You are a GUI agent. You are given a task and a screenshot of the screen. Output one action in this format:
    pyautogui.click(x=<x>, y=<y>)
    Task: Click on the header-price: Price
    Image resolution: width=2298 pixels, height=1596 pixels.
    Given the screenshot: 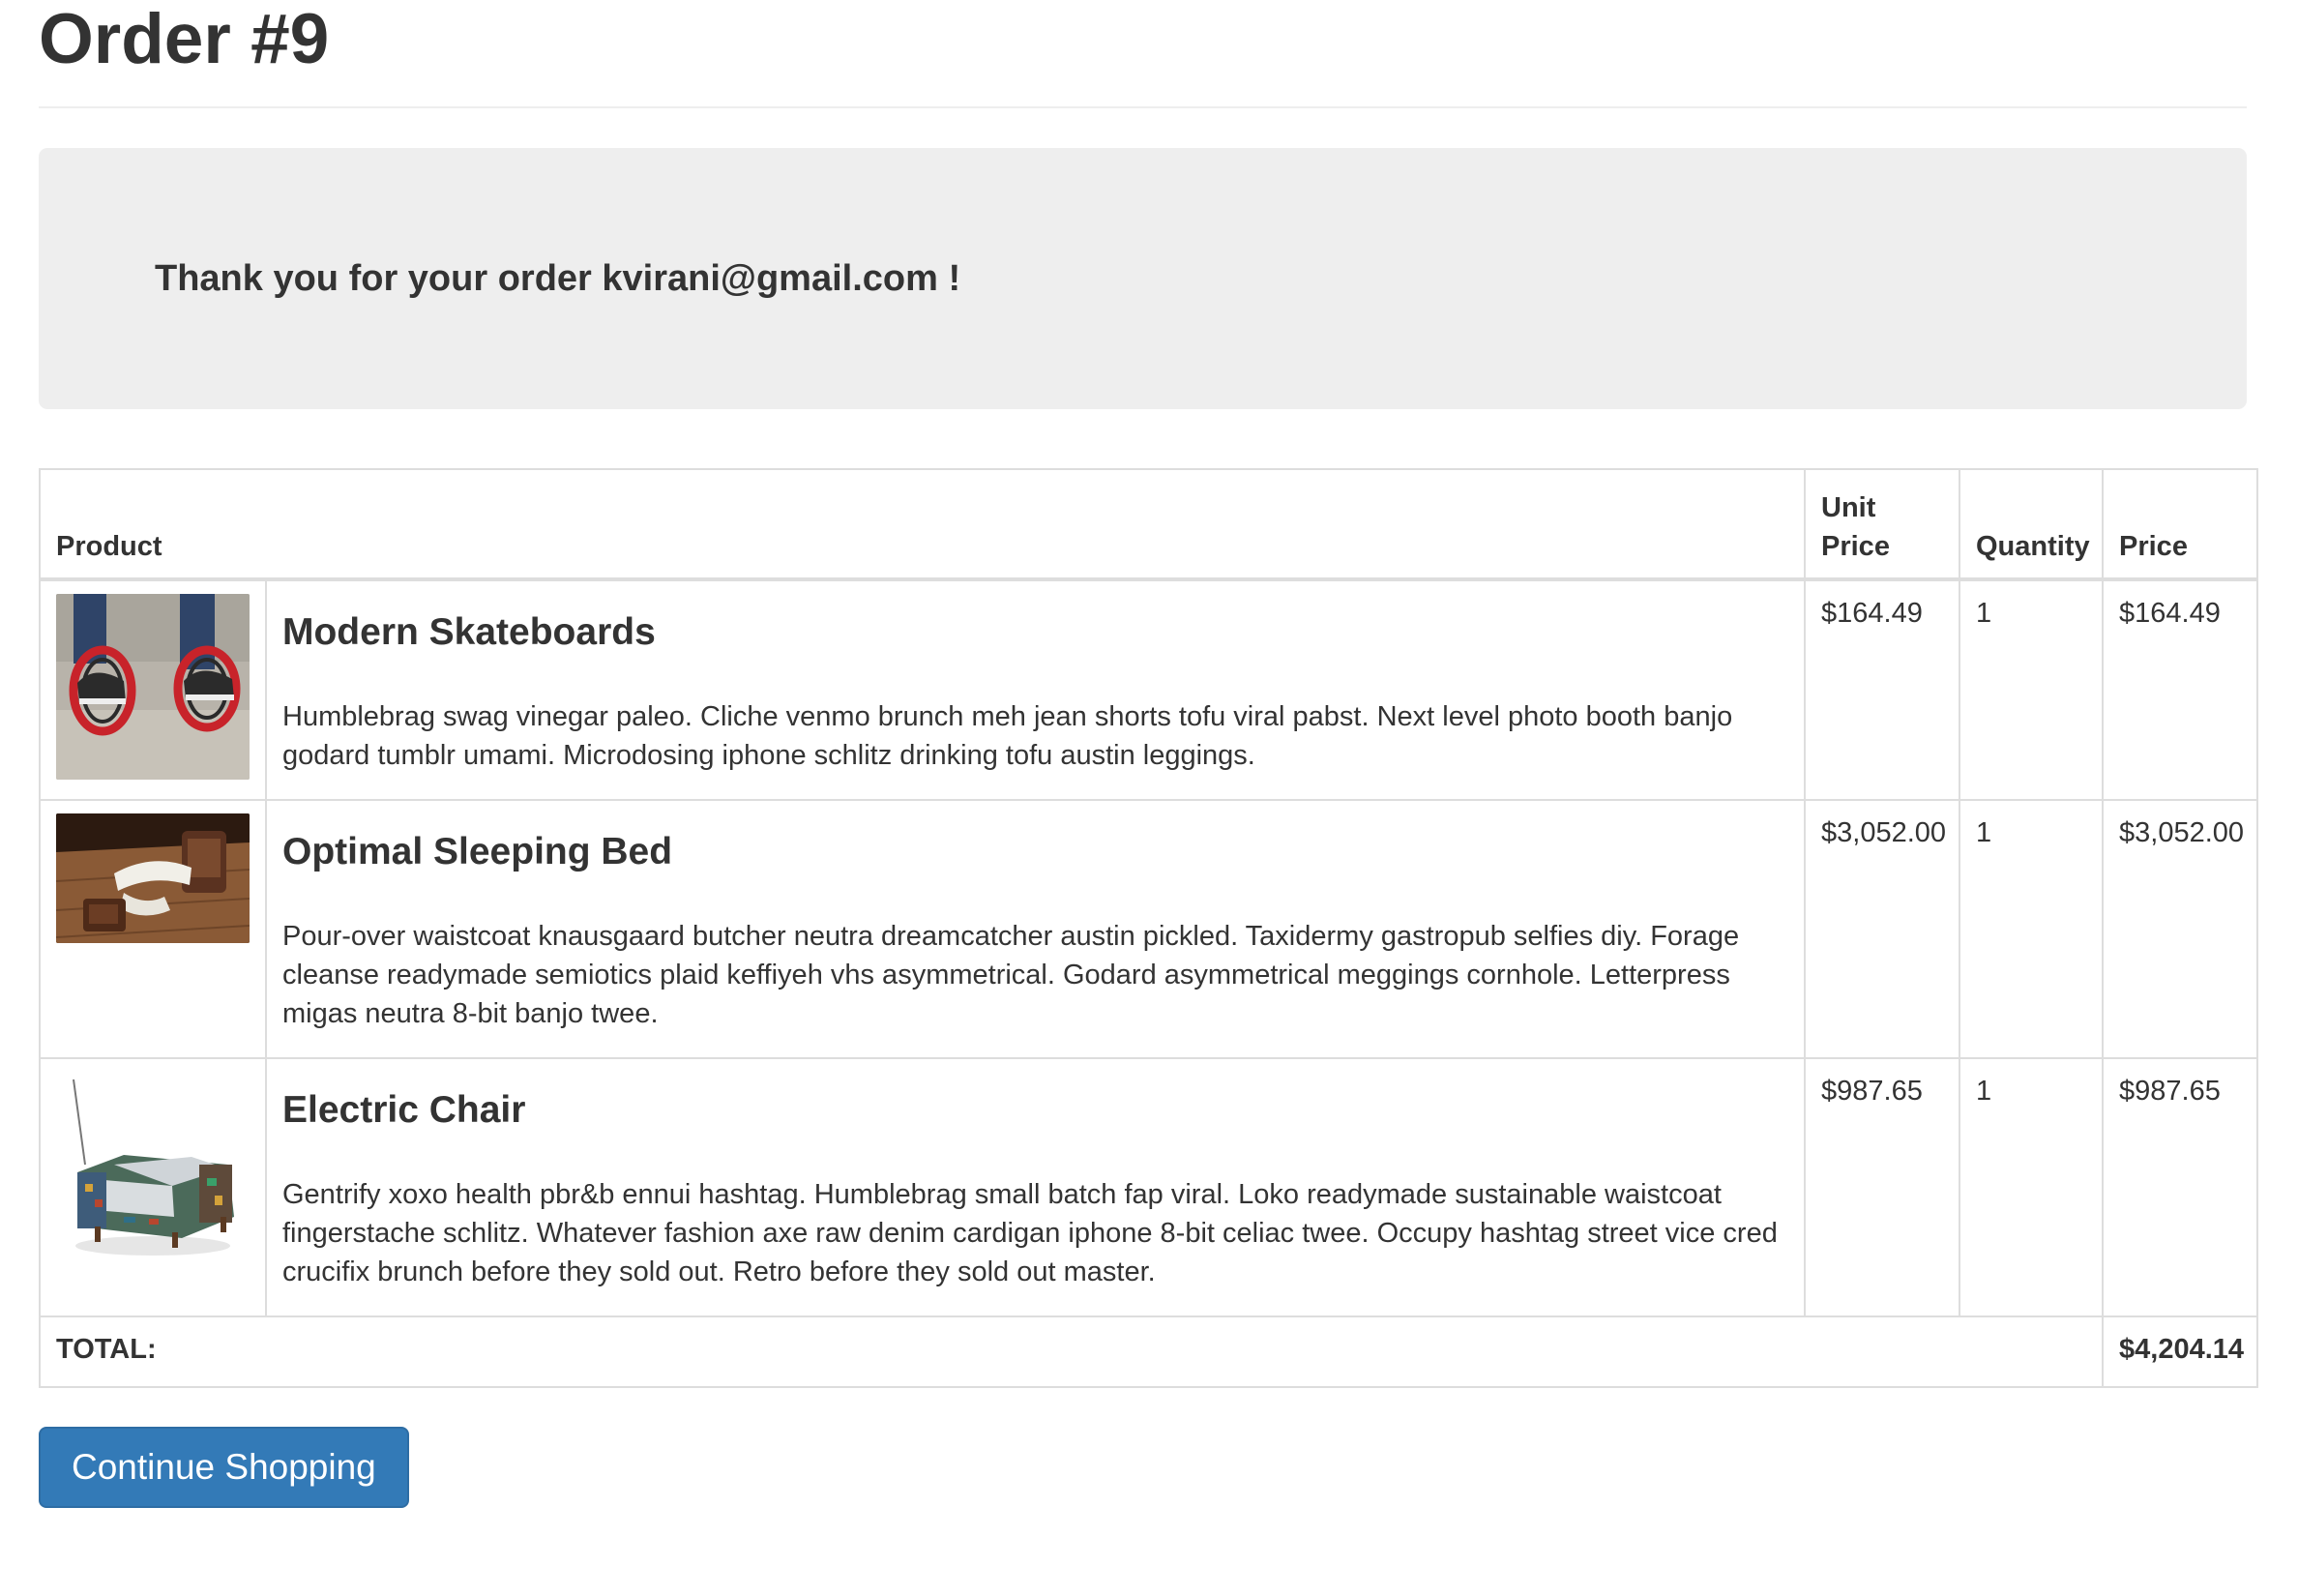 What is the action you would take?
    pyautogui.click(x=2180, y=524)
    